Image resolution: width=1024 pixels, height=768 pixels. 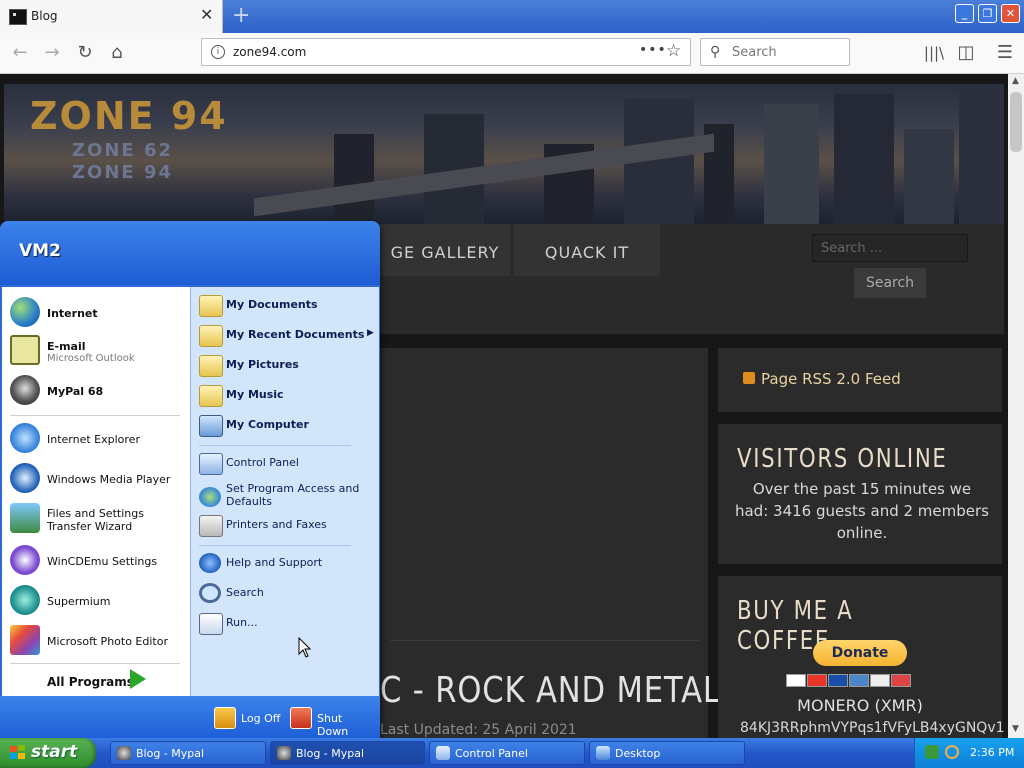 I want to click on system-tray: 2:36 PM, so click(x=969, y=753).